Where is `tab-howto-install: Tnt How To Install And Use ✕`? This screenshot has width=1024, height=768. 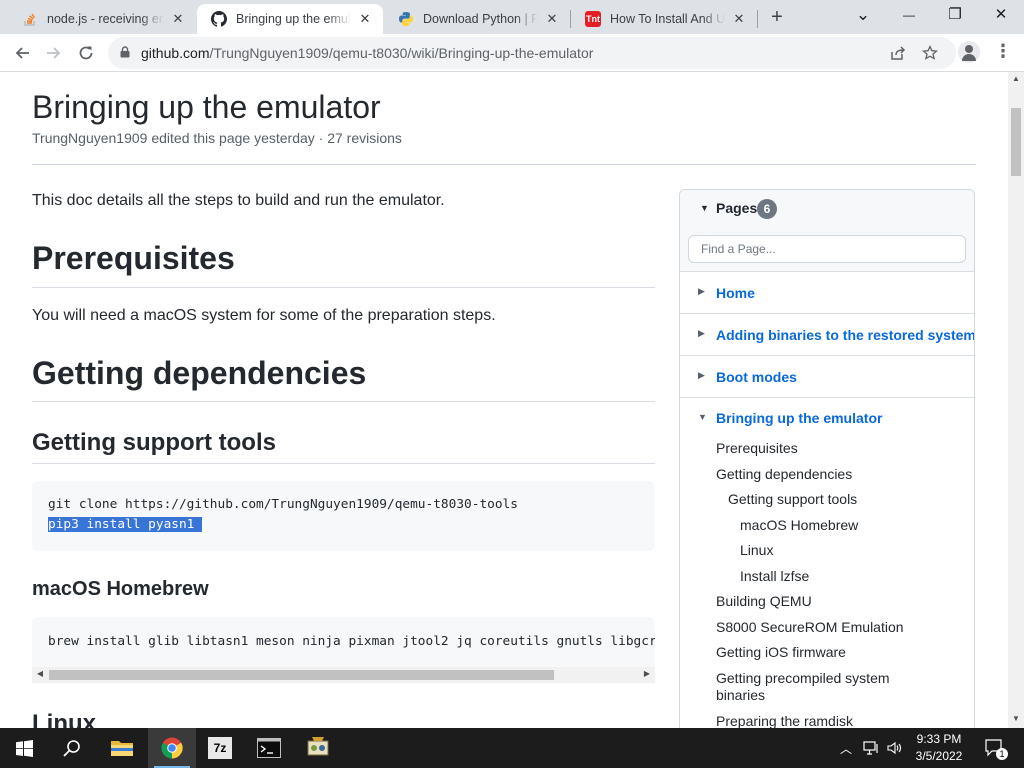
tab-howto-install: Tnt How To Install And Use ✕ is located at coordinates (664, 19).